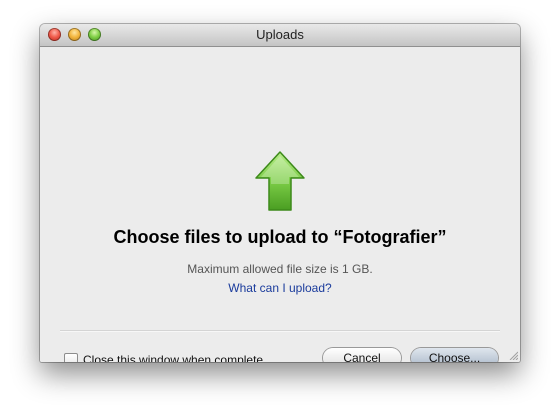 This screenshot has height=418, width=560. Describe the element at coordinates (280, 181) in the screenshot. I see `upload-arrow-icon` at that location.